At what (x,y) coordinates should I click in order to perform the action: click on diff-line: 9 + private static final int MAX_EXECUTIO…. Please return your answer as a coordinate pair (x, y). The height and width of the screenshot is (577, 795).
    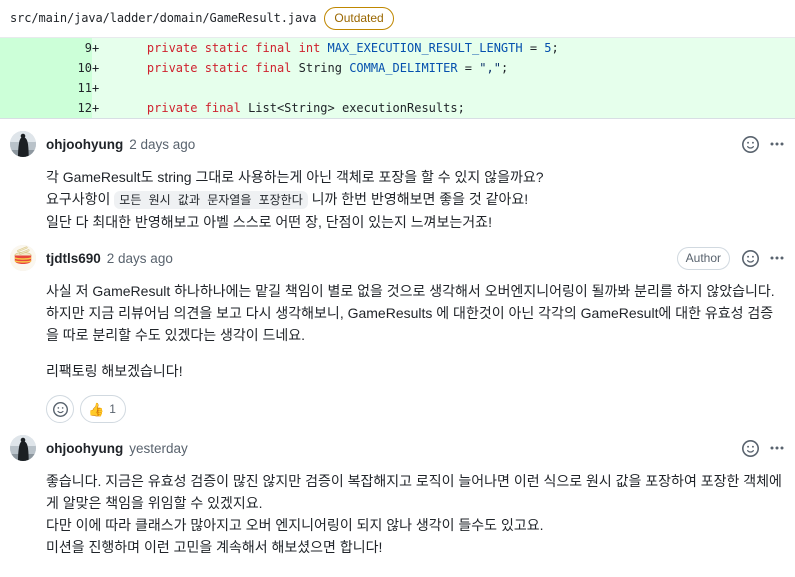
    Looking at the image, I should click on (397, 48).